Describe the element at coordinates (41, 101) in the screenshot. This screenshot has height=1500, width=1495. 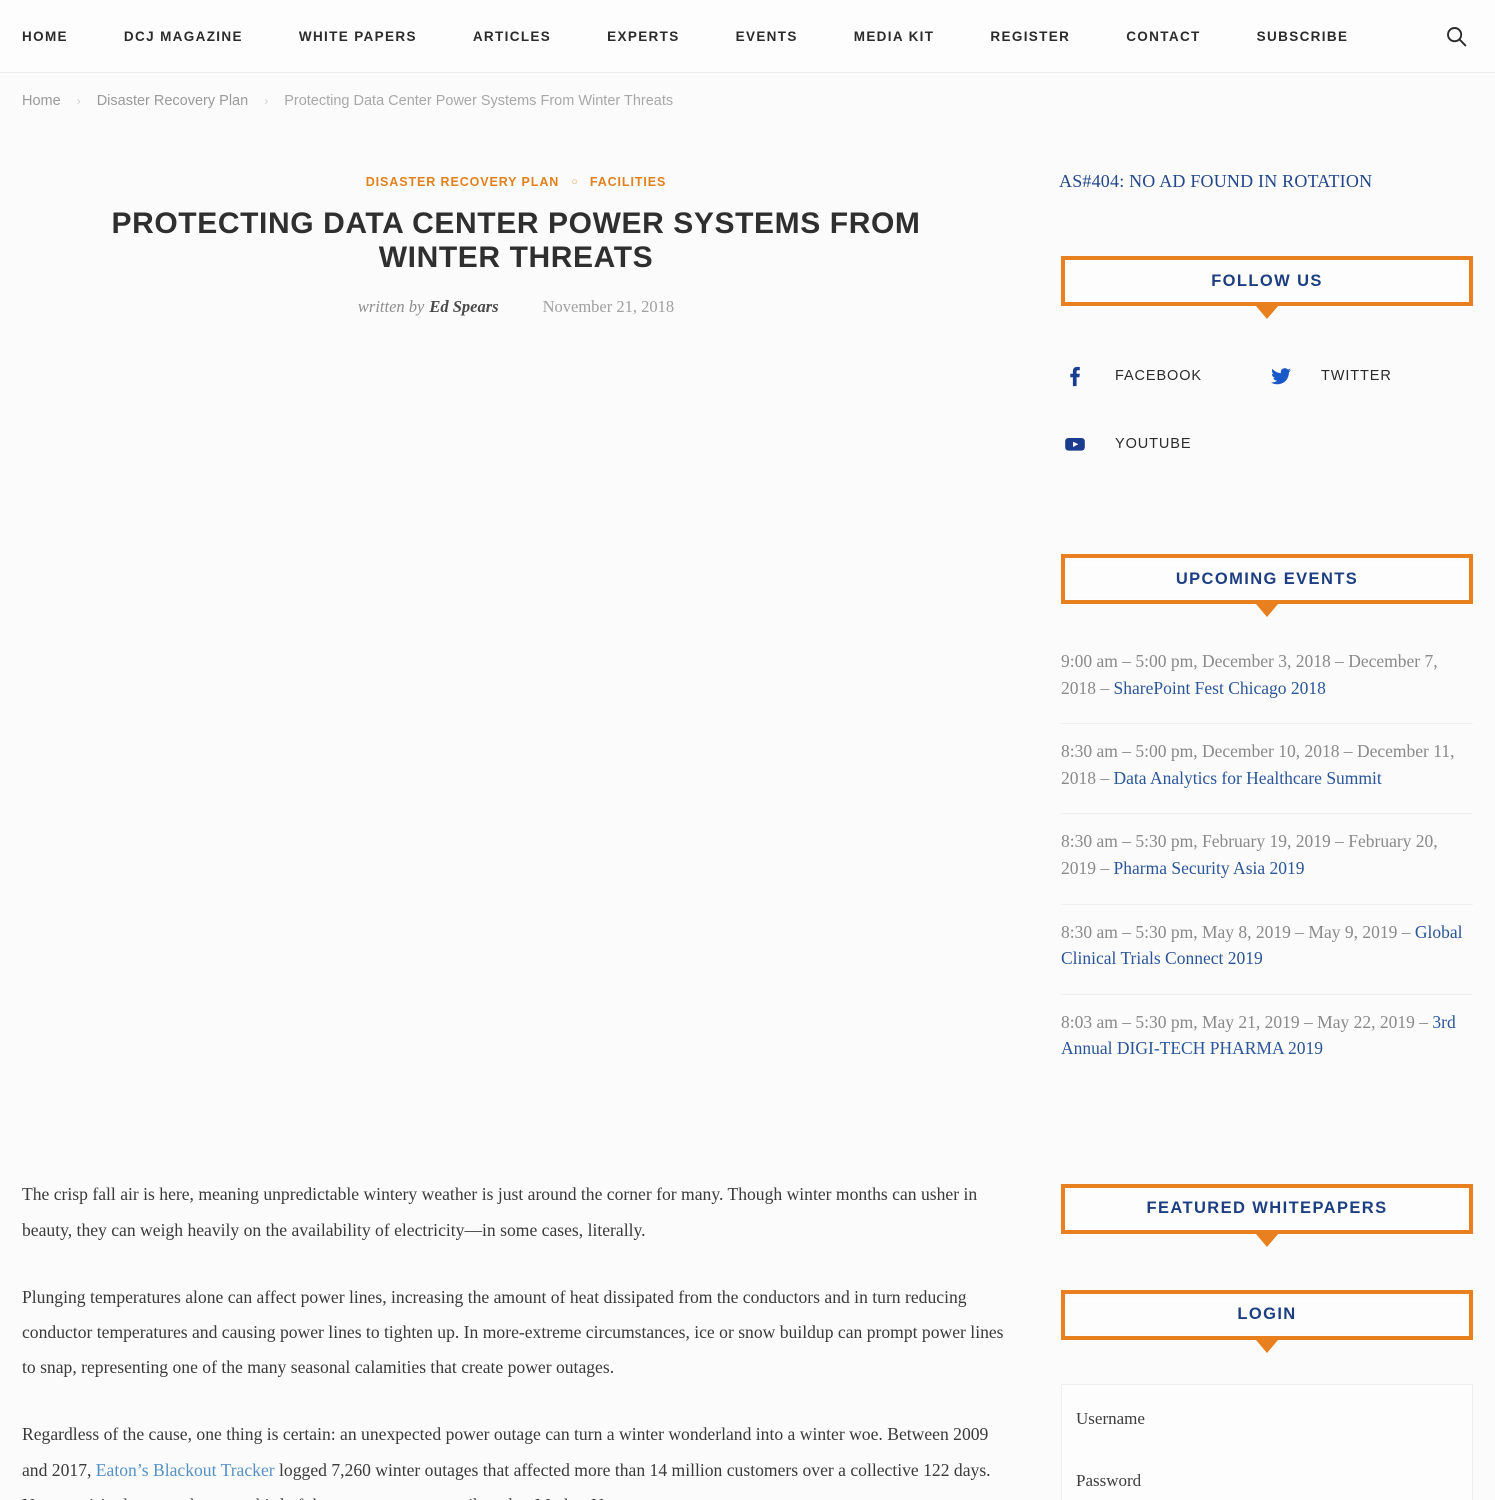
I see `breadcrumb-item-home: Home` at that location.